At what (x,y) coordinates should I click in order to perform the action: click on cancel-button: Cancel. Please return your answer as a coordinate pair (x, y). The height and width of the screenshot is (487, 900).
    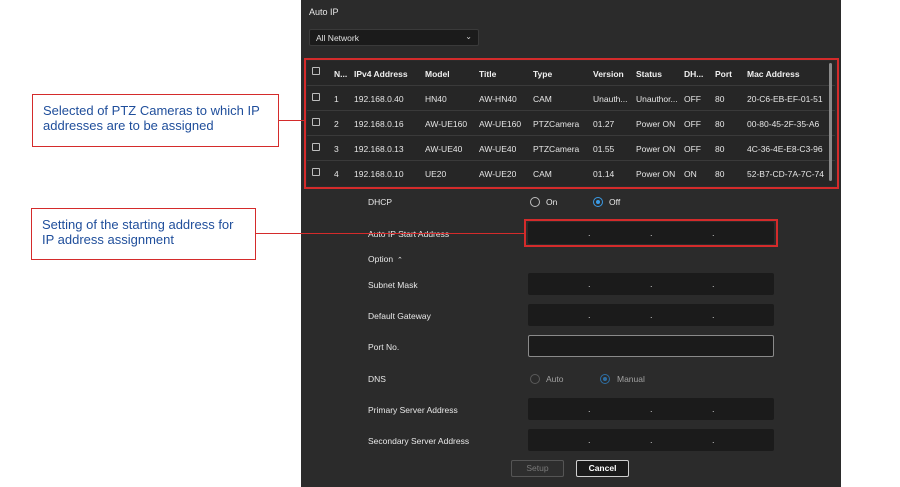
    Looking at the image, I should click on (602, 468).